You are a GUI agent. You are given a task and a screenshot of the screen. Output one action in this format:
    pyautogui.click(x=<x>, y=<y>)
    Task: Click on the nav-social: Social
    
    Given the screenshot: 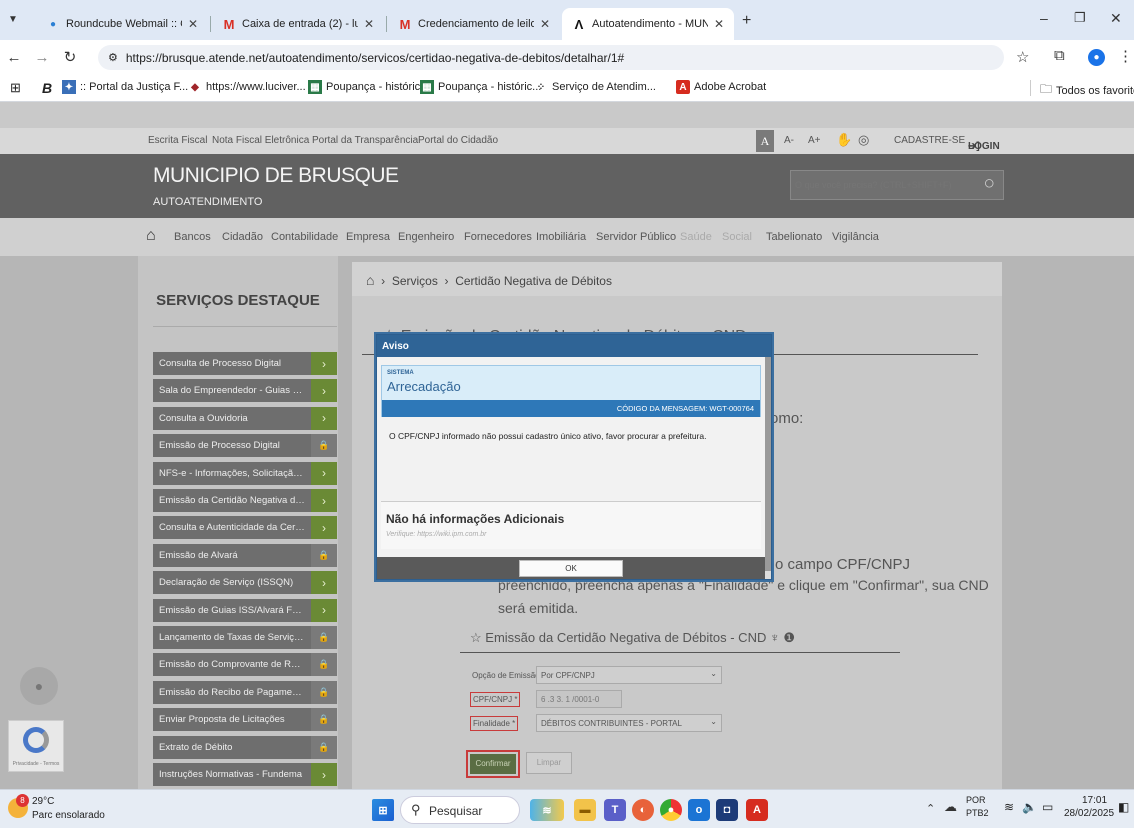 What is the action you would take?
    pyautogui.click(x=737, y=237)
    